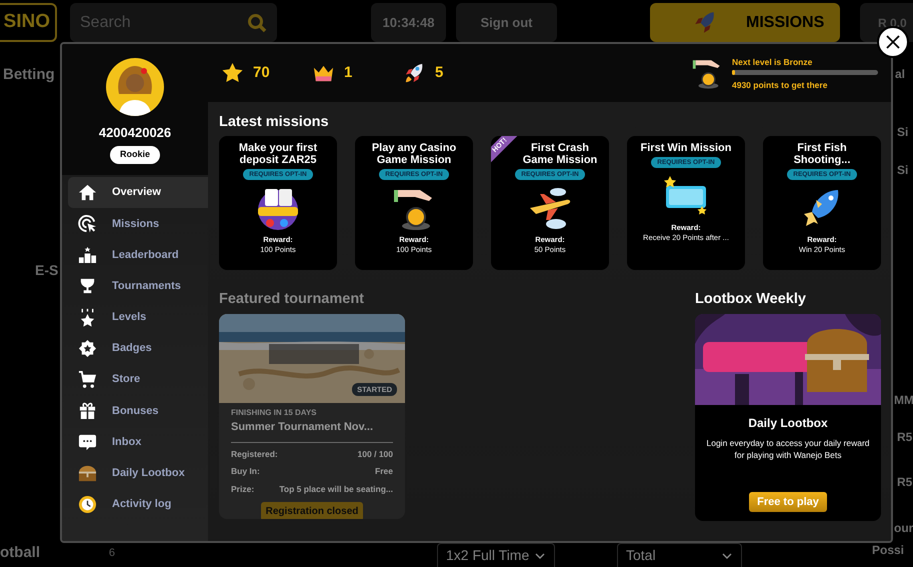 This screenshot has width=913, height=567. What do you see at coordinates (560, 154) in the screenshot?
I see `mission-title: First Crash Game Mission` at bounding box center [560, 154].